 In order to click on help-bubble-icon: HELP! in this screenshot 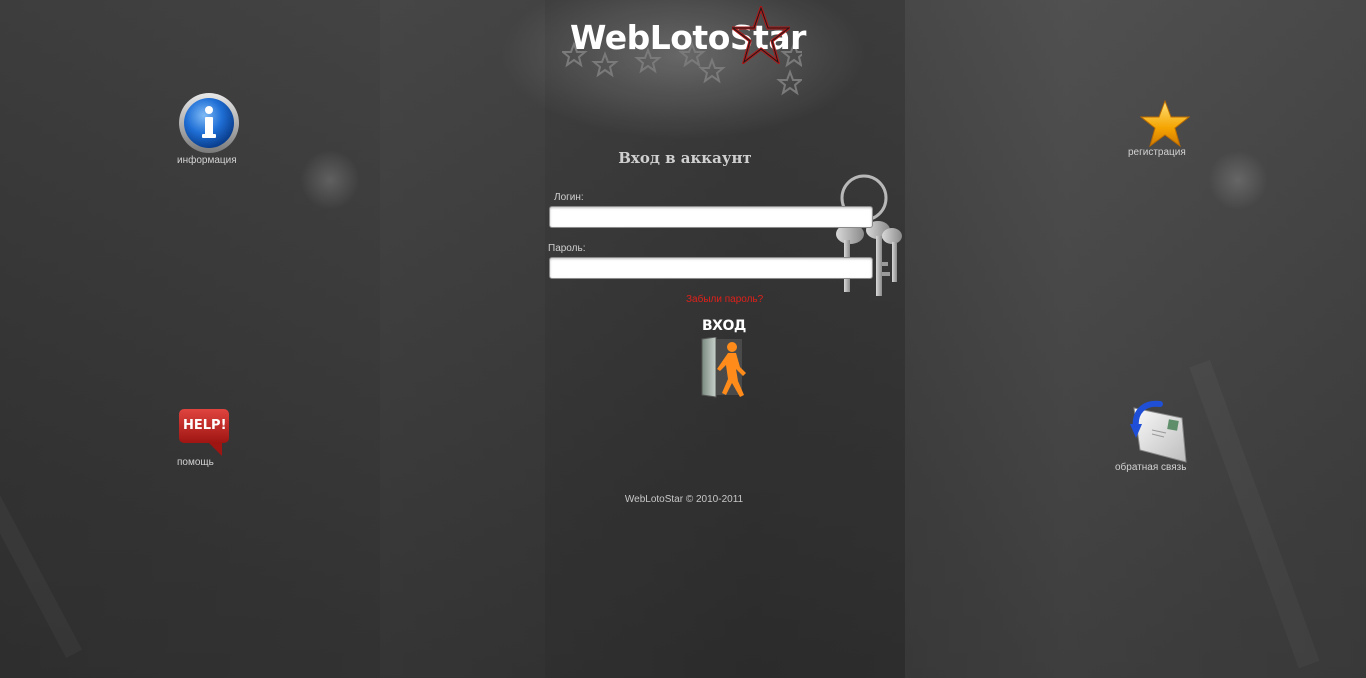, I will do `click(204, 433)`.